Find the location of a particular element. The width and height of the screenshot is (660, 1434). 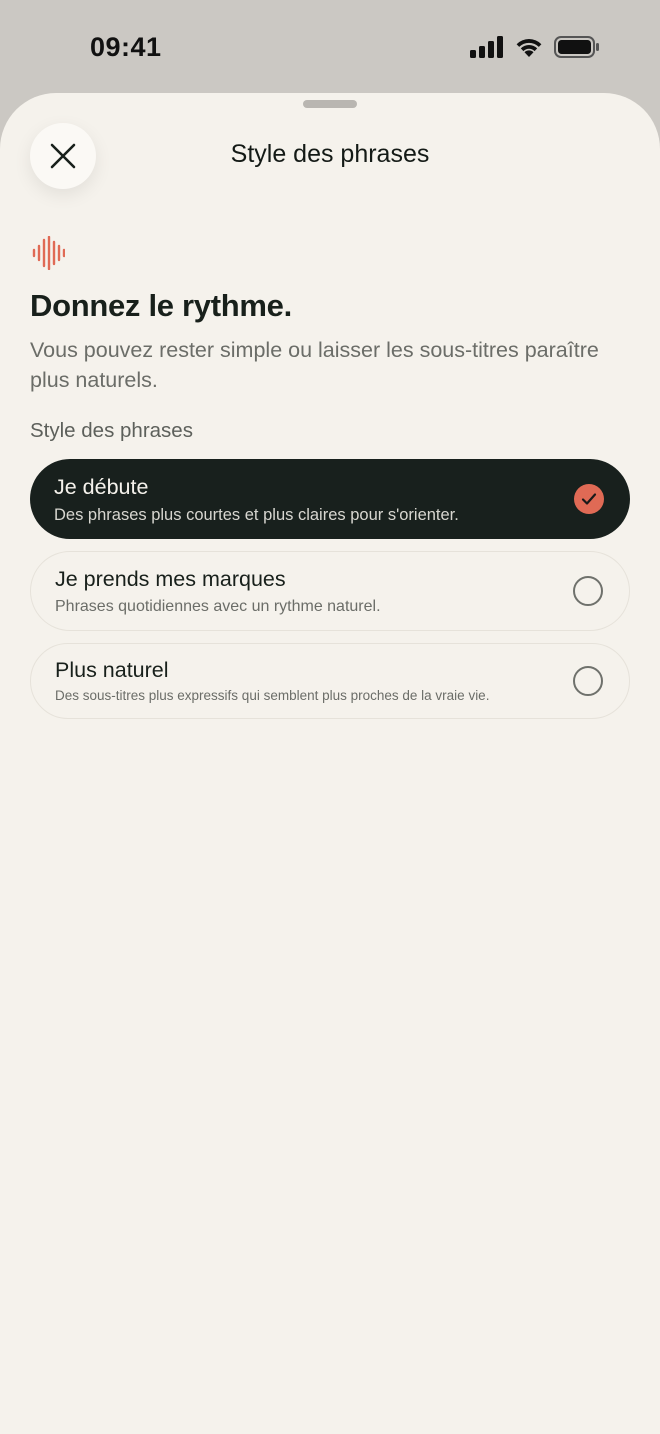

sheet-title: Style des phrases is located at coordinates (330, 154).